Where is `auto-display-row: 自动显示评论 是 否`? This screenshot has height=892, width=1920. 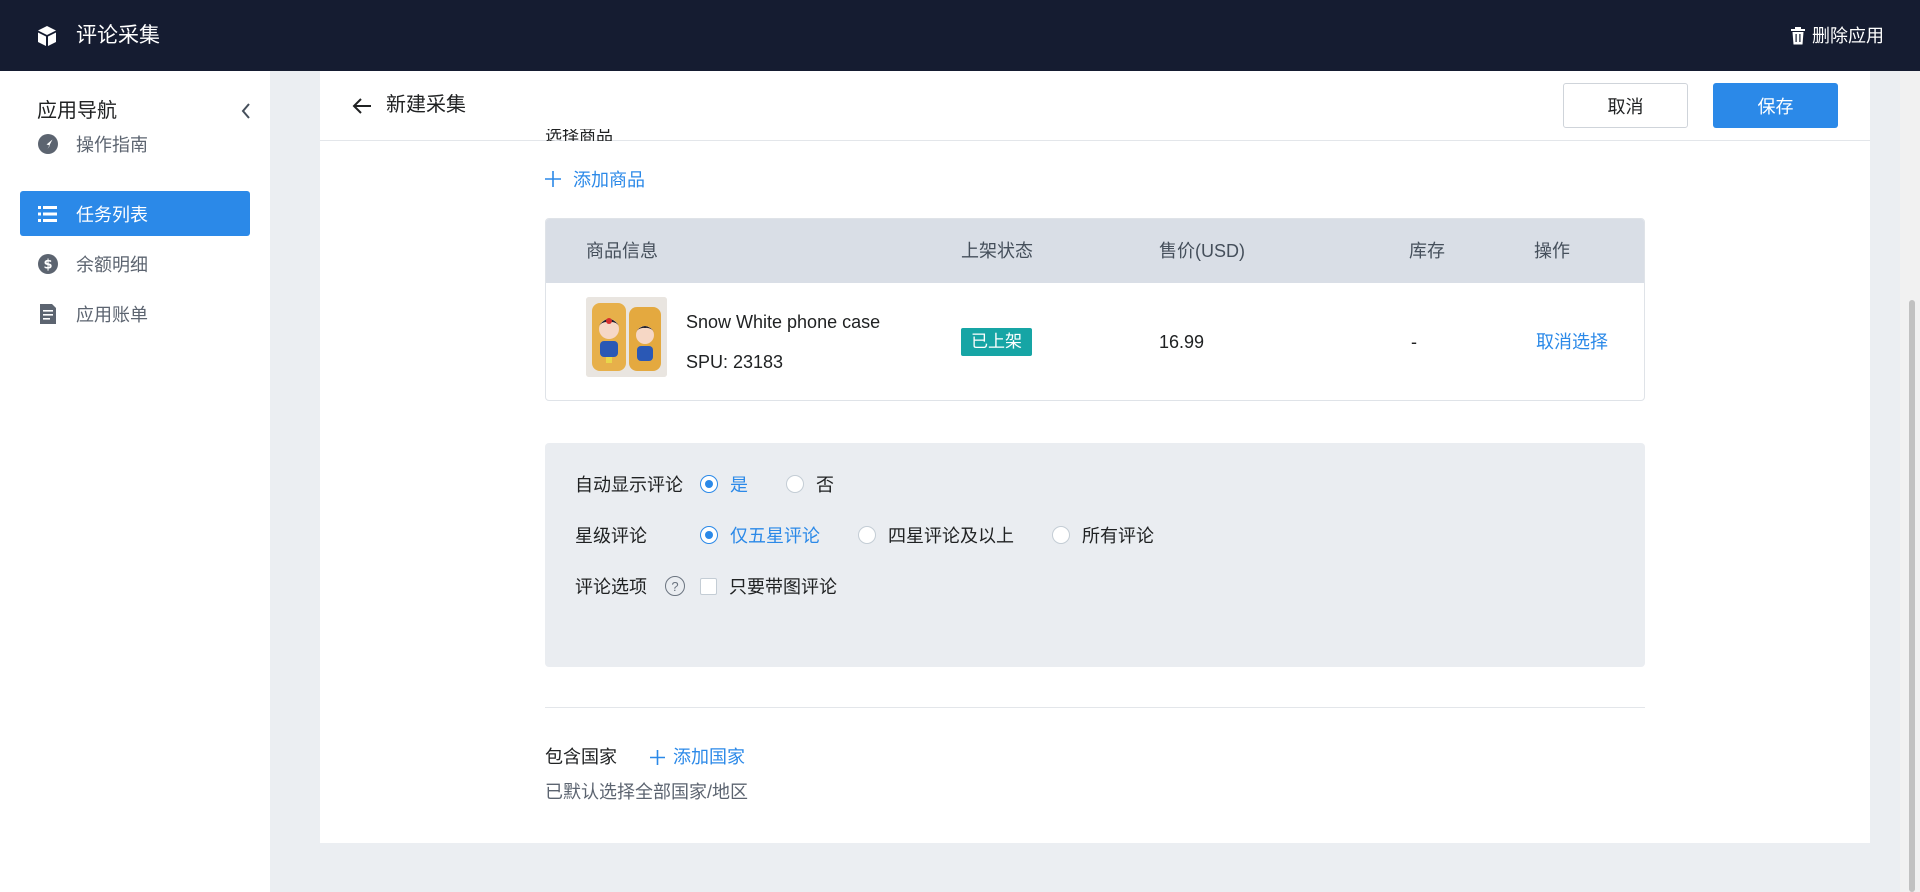 auto-display-row: 自动显示评论 是 否 is located at coordinates (723, 484).